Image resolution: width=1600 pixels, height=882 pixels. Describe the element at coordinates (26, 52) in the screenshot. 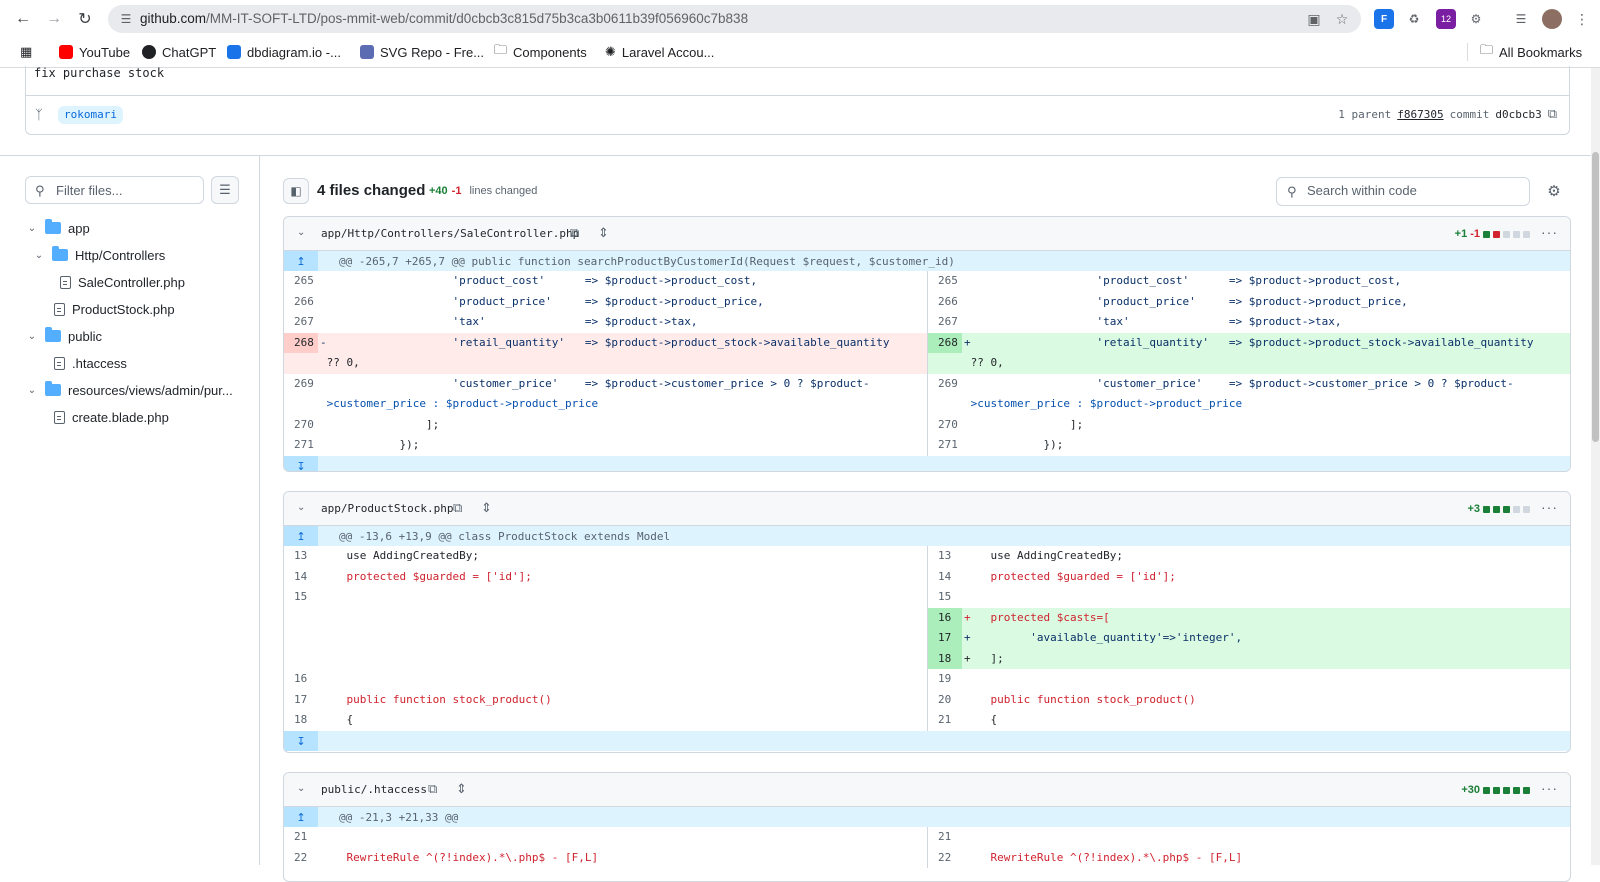

I see `apps-grid-icon: ▦` at that location.